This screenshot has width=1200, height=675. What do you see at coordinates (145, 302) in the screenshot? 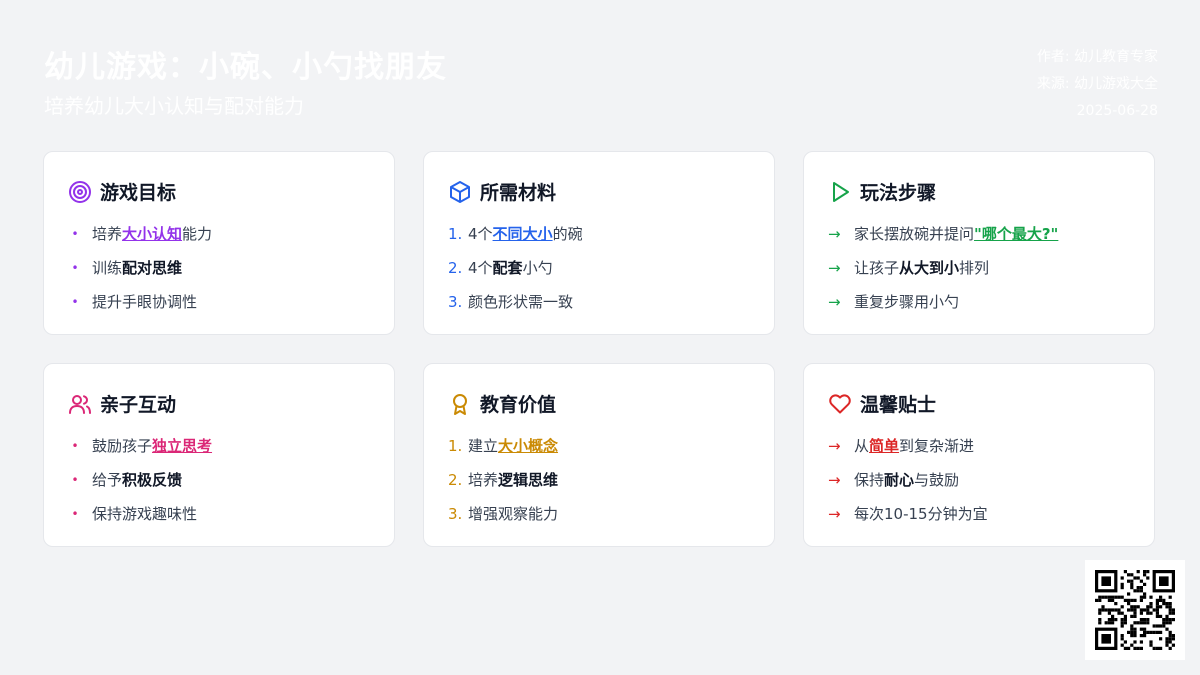
I see `item-text: 提升手眼协调性` at bounding box center [145, 302].